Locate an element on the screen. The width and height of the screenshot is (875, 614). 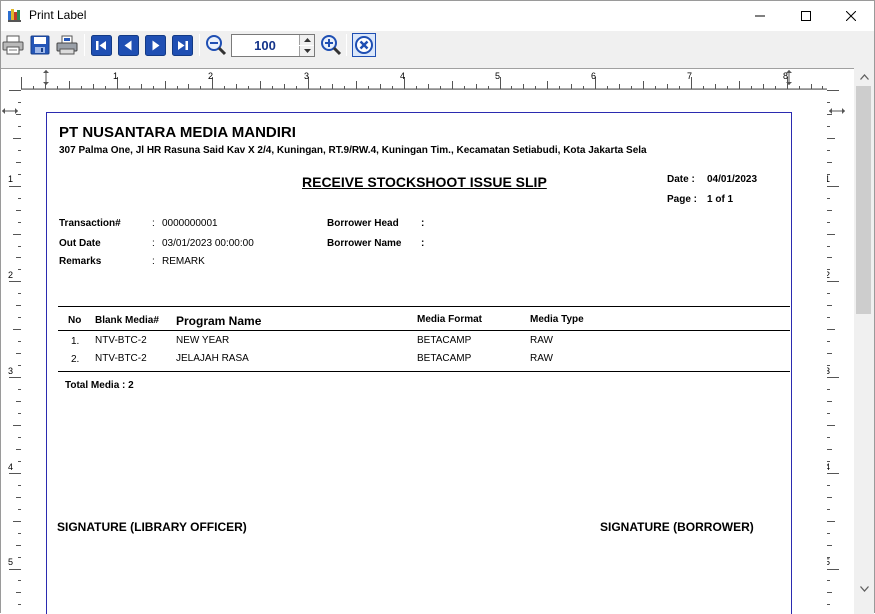
total-media: Total Media : 2 is located at coordinates (99, 385).